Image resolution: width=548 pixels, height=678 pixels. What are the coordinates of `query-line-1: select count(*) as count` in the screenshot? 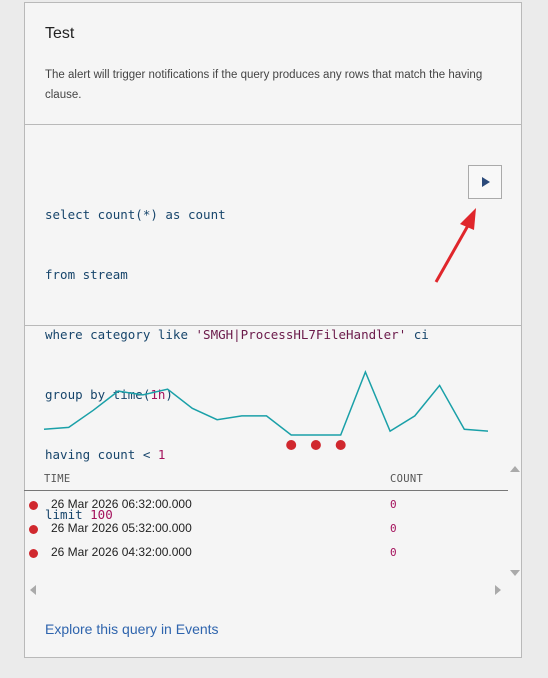 It's located at (237, 215).